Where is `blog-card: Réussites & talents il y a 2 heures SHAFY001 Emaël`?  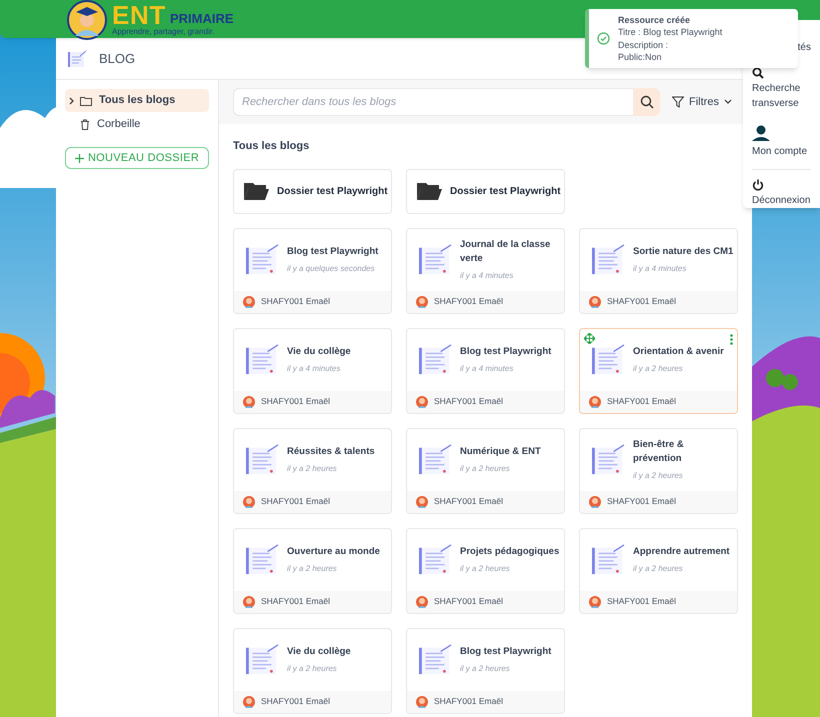
blog-card: Réussites & talents il y a 2 heures SHAFY001 Emaël is located at coordinates (312, 471).